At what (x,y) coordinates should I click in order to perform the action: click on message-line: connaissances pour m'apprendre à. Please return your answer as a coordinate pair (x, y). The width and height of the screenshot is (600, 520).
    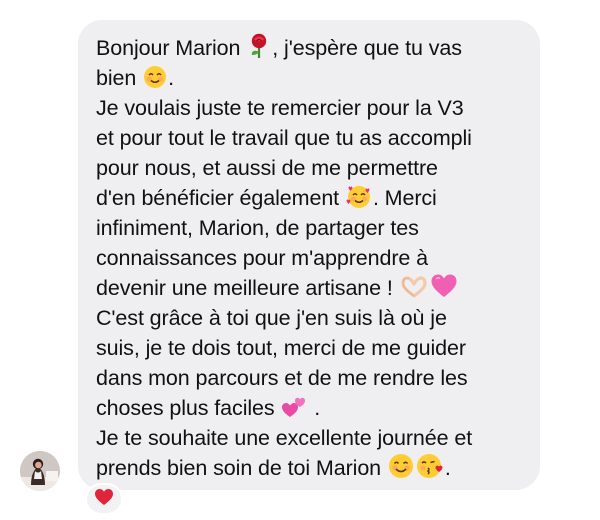
    Looking at the image, I should click on (262, 258).